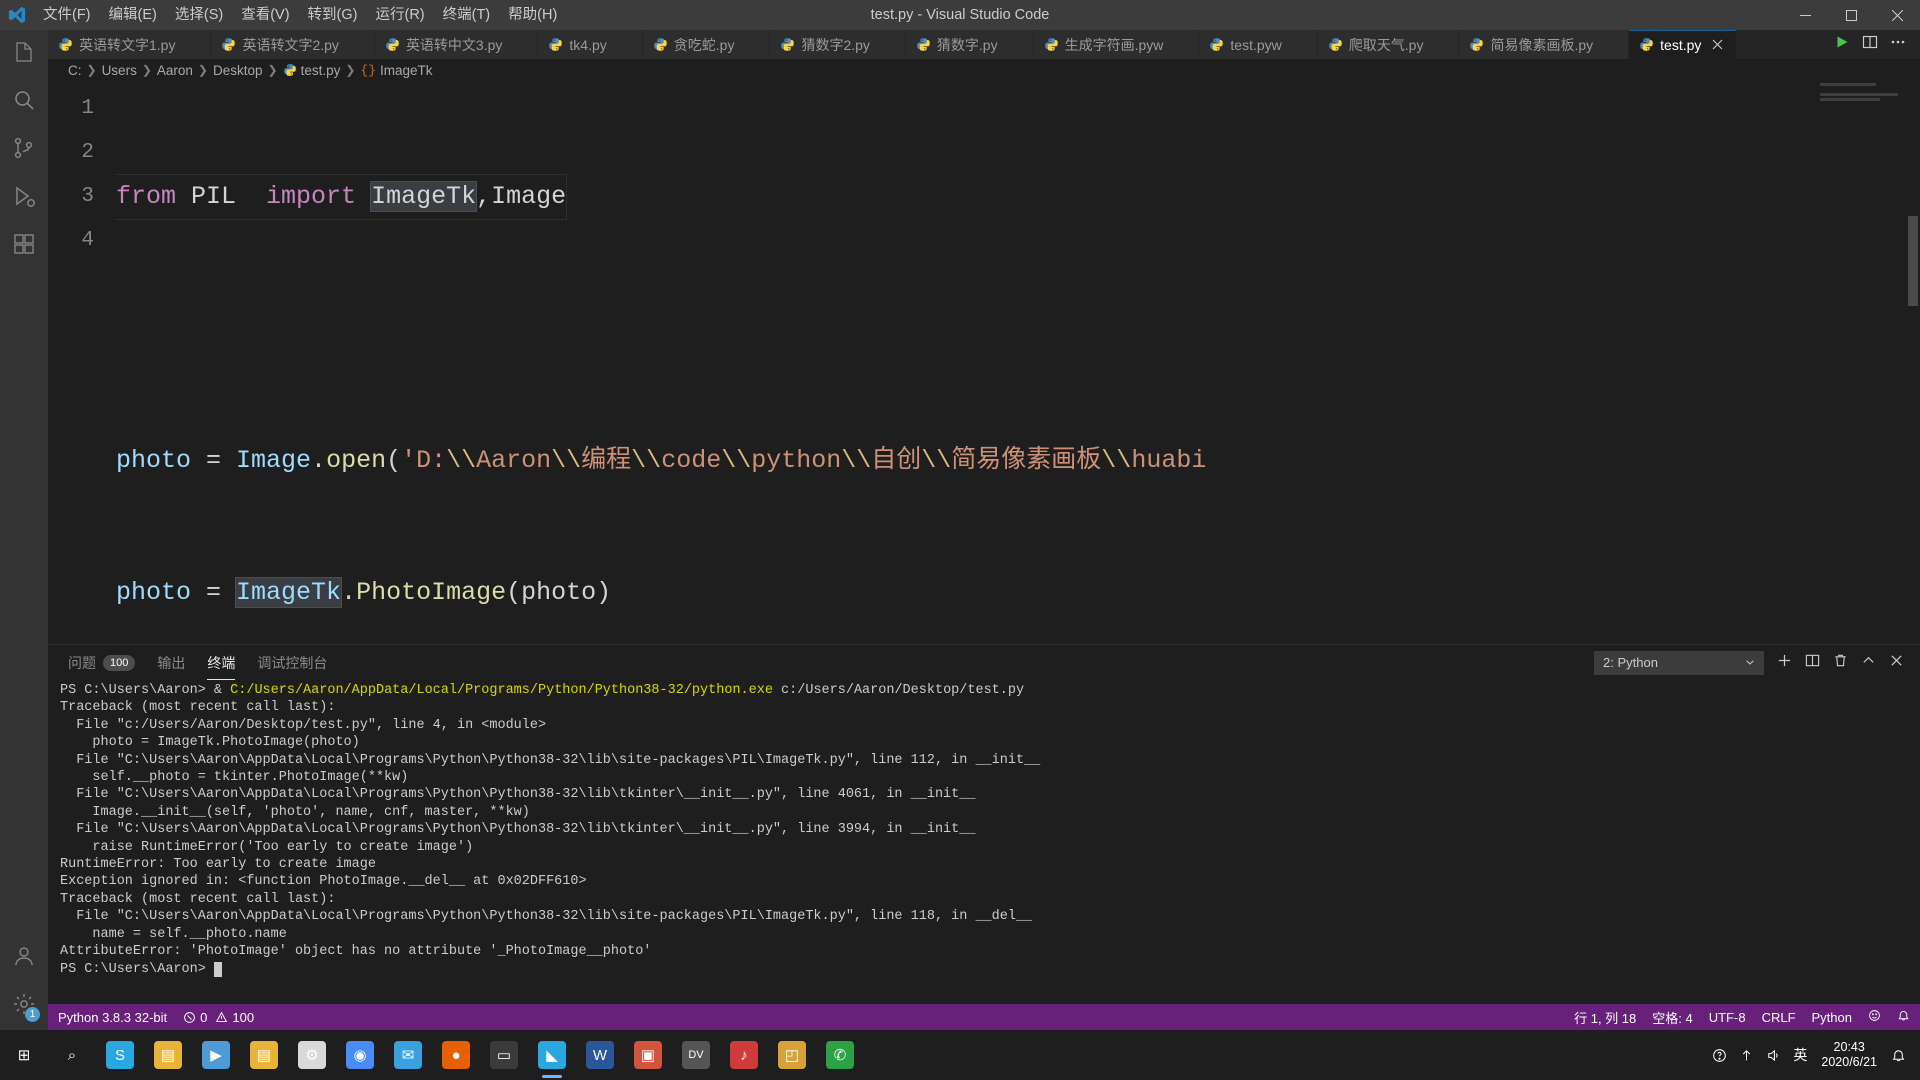 The width and height of the screenshot is (1920, 1080). What do you see at coordinates (1784, 663) in the screenshot?
I see `new-terminal-button` at bounding box center [1784, 663].